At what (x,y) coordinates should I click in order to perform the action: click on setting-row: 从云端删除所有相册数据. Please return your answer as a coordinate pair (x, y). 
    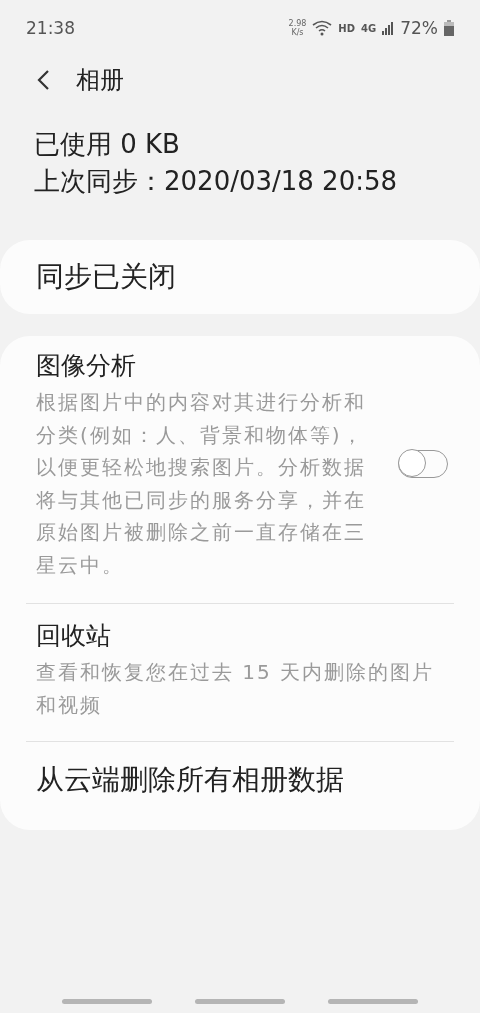
    Looking at the image, I should click on (240, 785).